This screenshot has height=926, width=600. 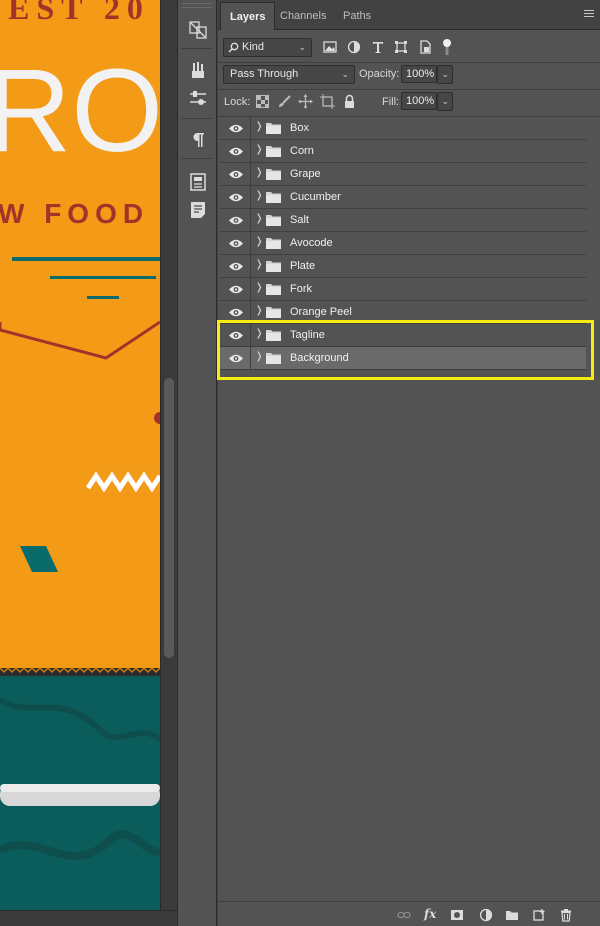 I want to click on layer-row: ❭ Cucumber, so click(x=403, y=197).